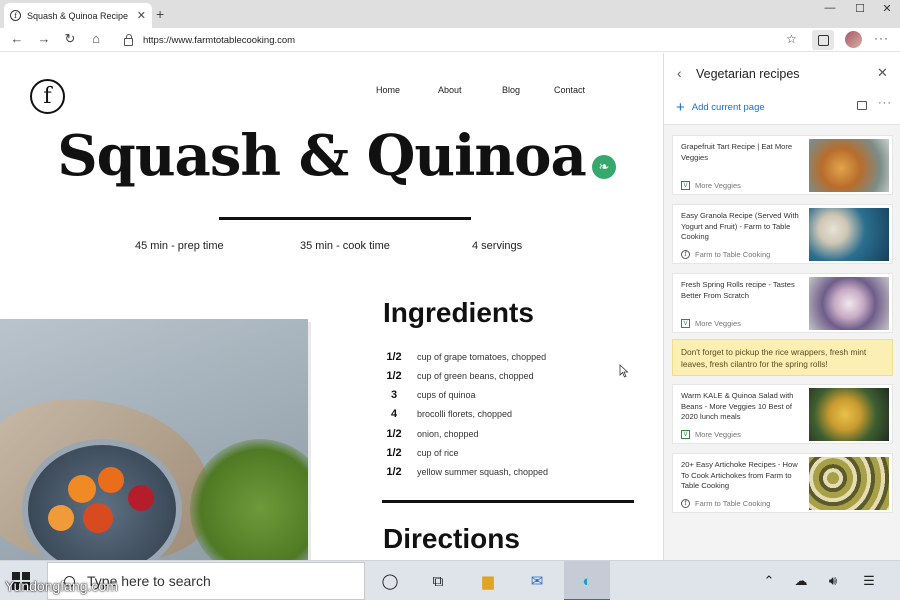 The image size is (900, 600). I want to click on recipe-photo, so click(154, 439).